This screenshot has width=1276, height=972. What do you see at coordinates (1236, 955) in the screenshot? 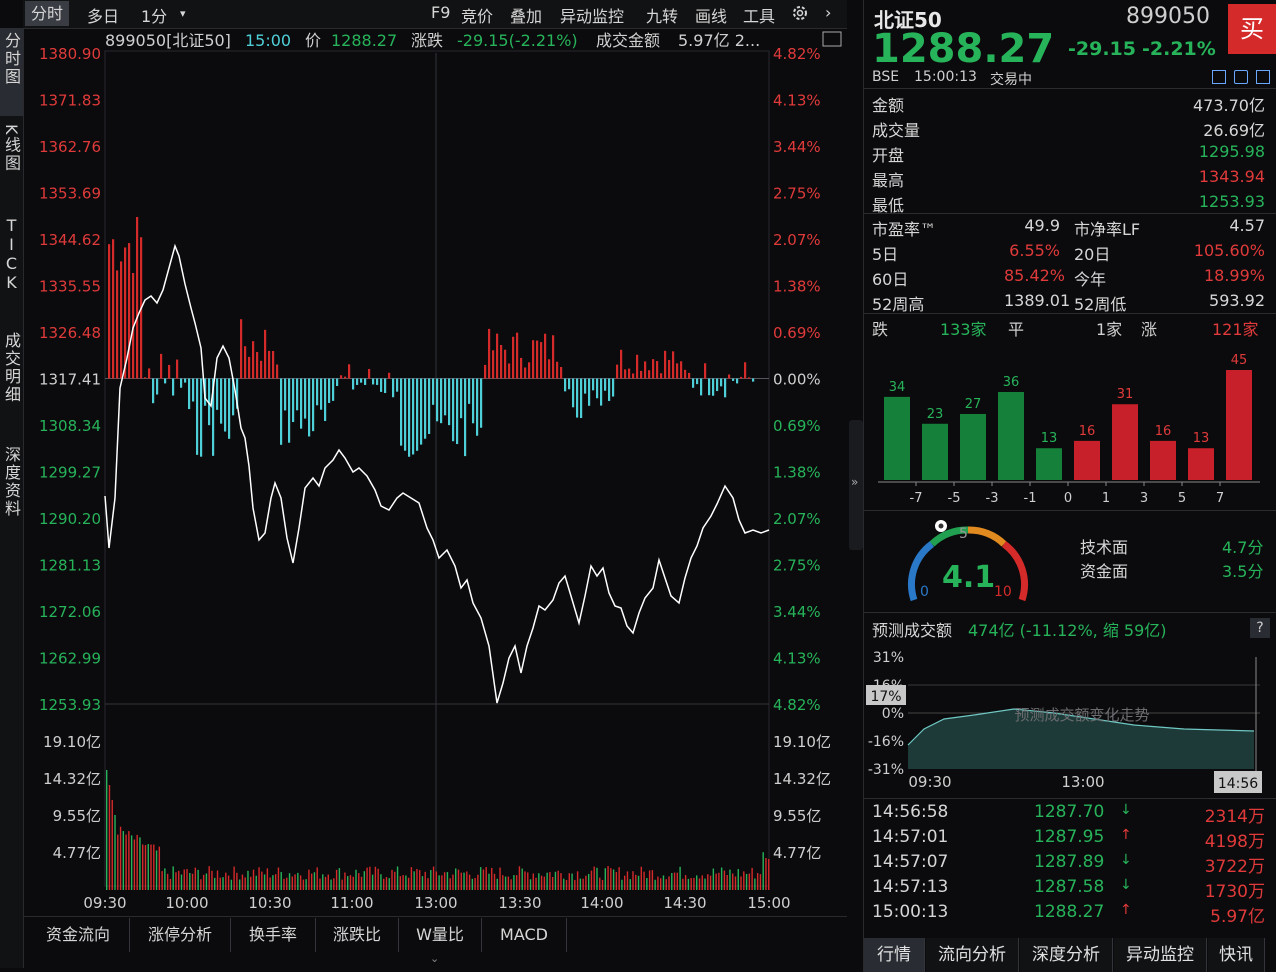
I see `right-tab: 快讯` at bounding box center [1236, 955].